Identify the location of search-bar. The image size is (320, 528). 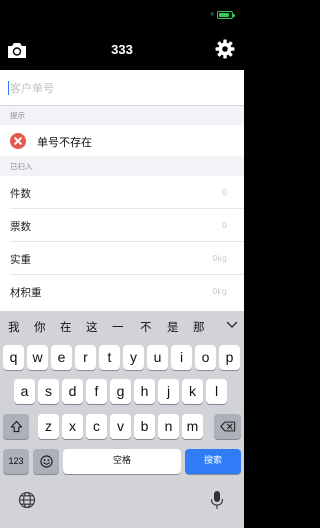
(122, 88).